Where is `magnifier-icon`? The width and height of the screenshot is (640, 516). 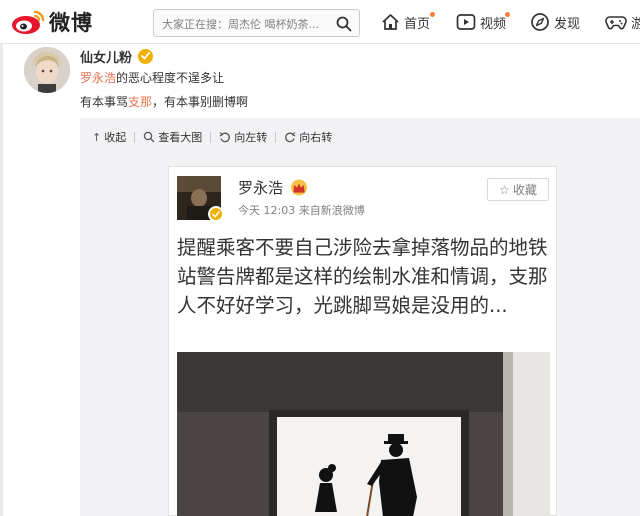
magnifier-icon is located at coordinates (149, 137).